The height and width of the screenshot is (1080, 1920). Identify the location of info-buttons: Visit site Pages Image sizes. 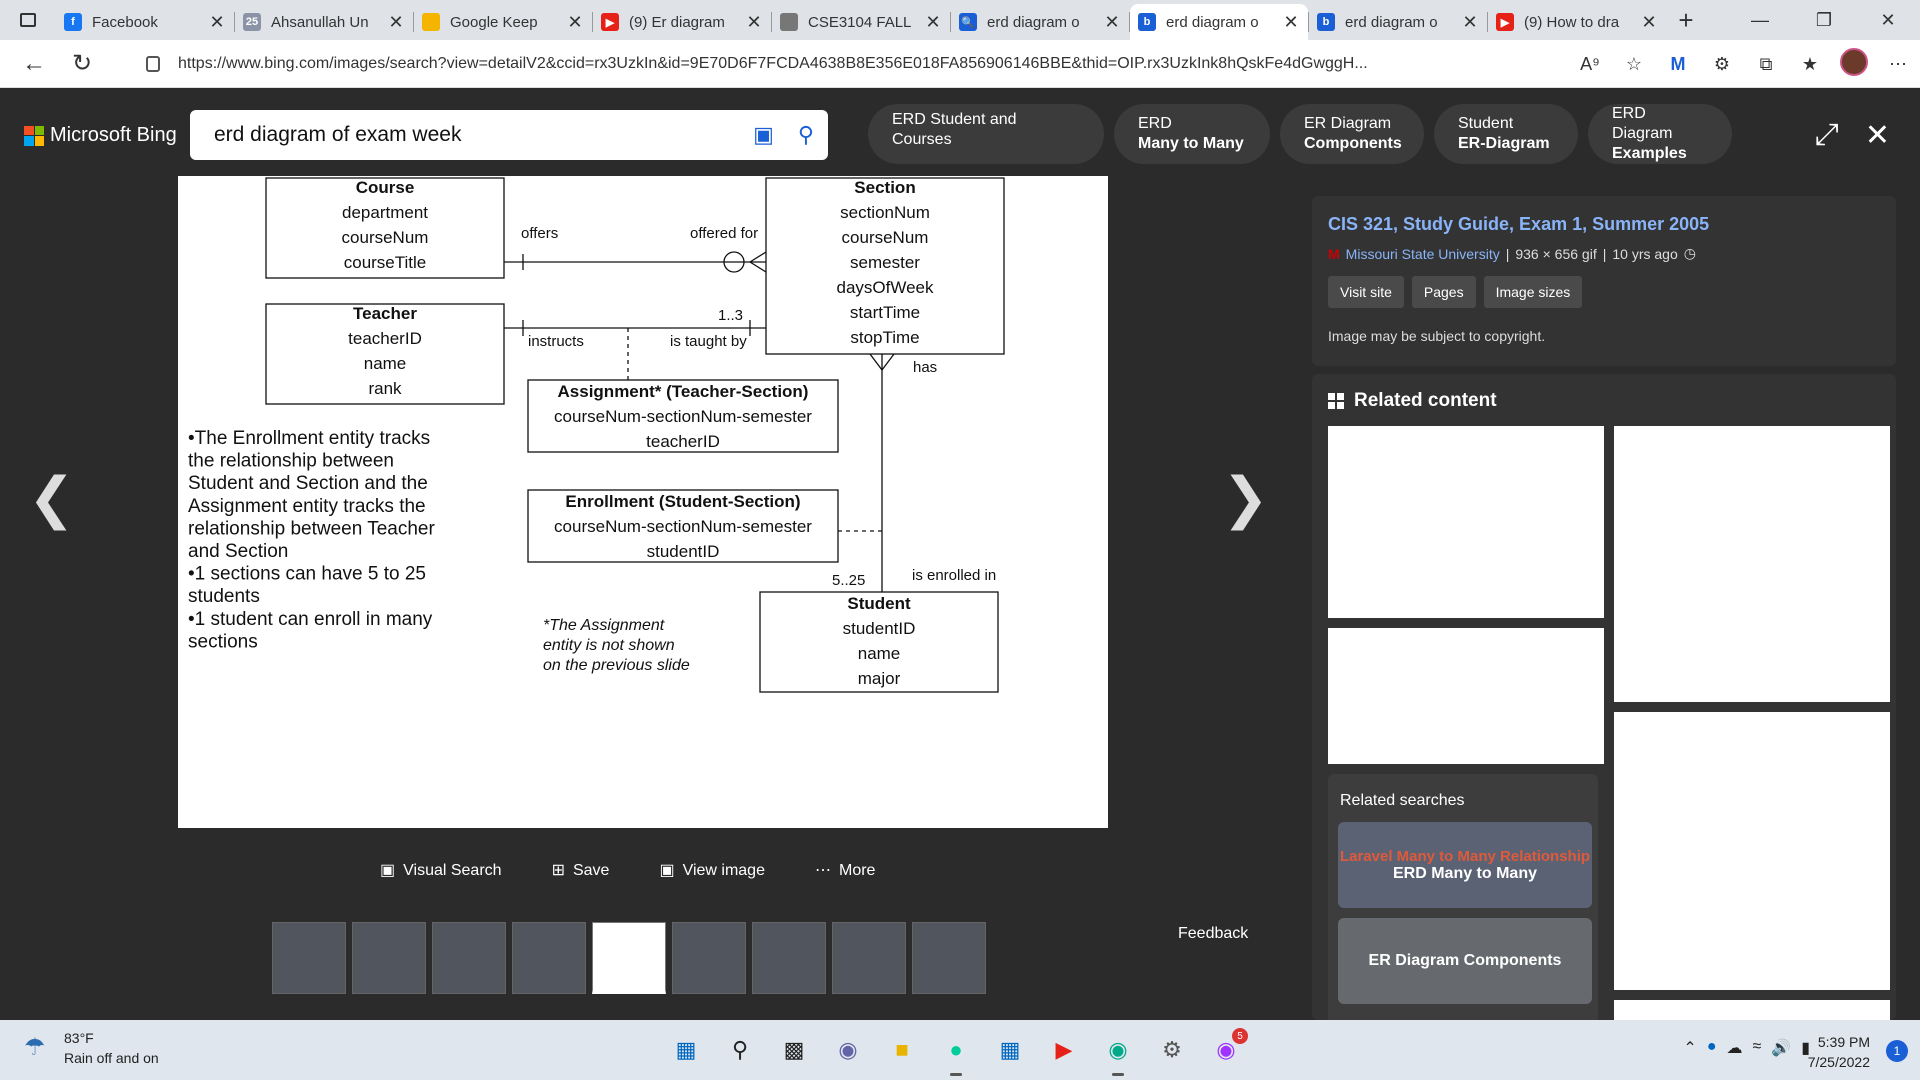
(1604, 292).